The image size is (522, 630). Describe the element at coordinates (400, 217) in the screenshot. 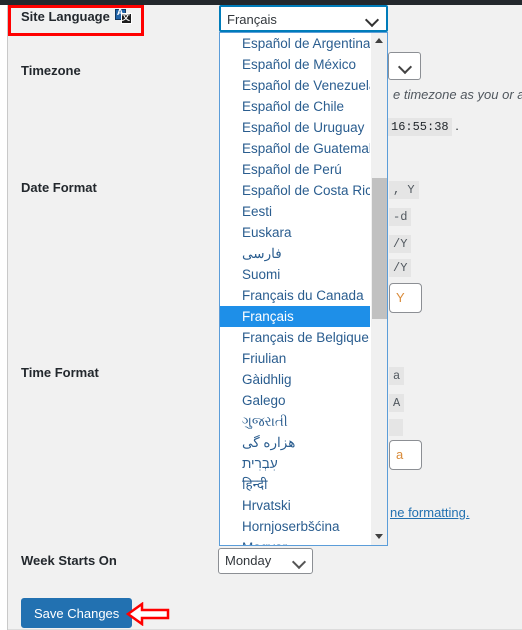

I see `date-format-preview-2: -d` at that location.